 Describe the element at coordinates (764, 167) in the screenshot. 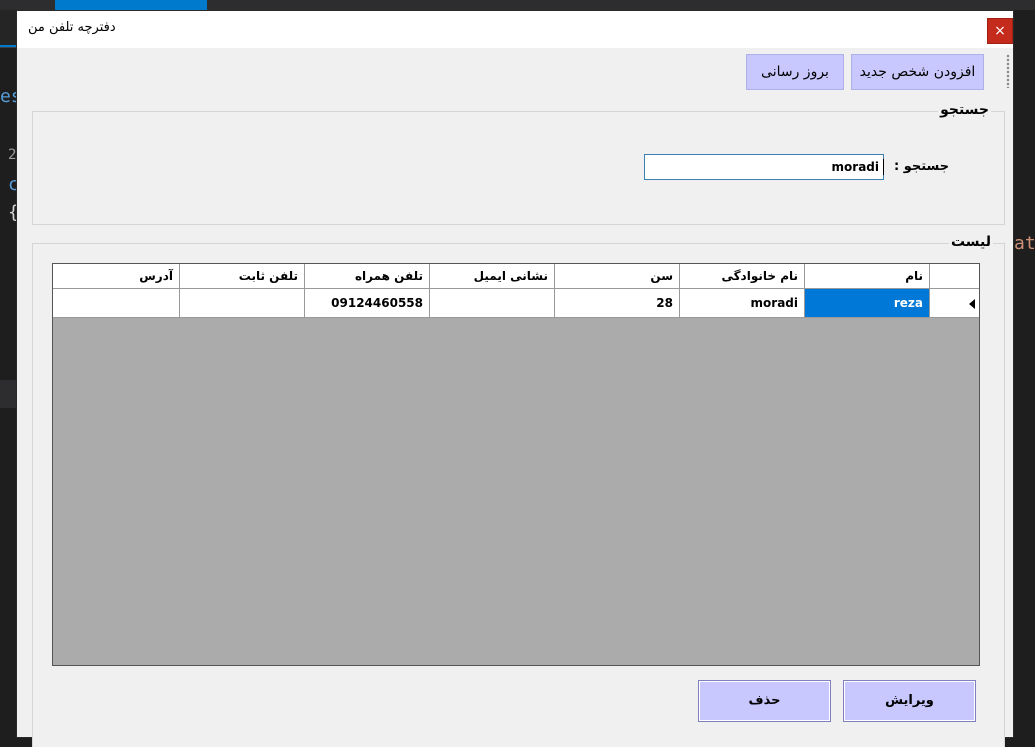

I see `search-input: moradi` at that location.